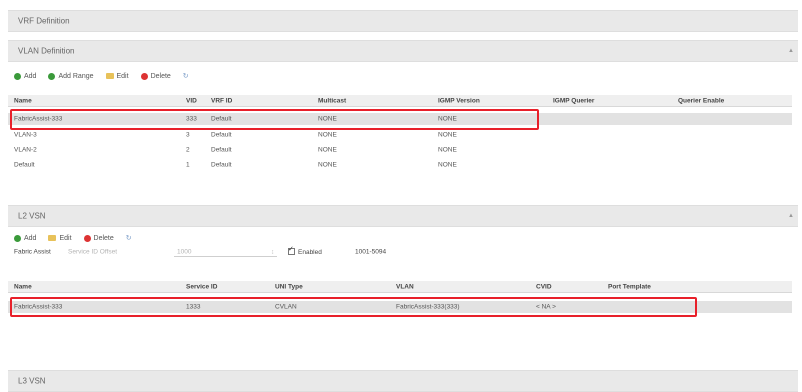 This screenshot has height=392, width=802. I want to click on l2-delete-button: Delete, so click(98, 238).